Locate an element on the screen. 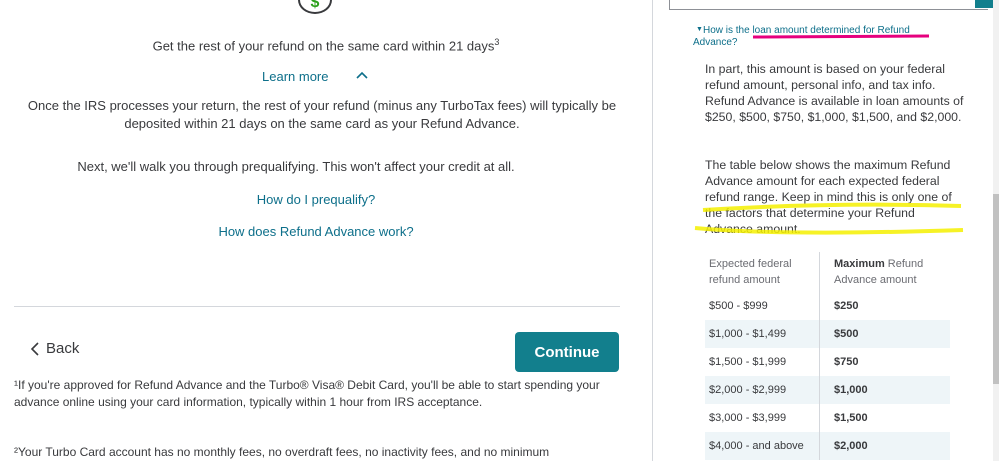 The width and height of the screenshot is (999, 461). table-row: $1,000 - $1,499 $500 is located at coordinates (827, 334).